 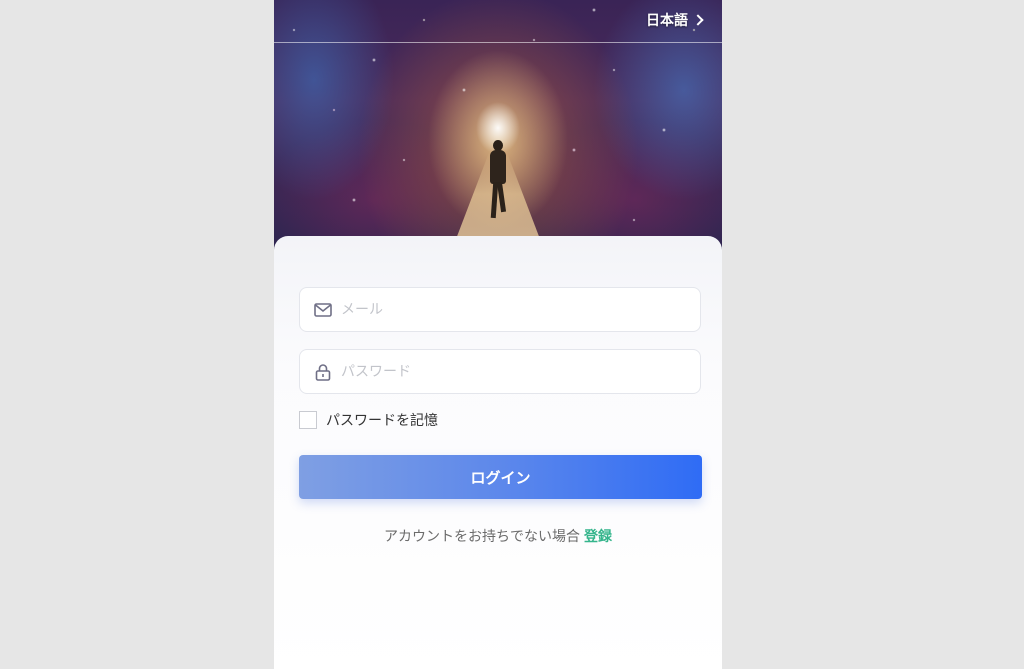 I want to click on email-input, so click(x=511, y=309).